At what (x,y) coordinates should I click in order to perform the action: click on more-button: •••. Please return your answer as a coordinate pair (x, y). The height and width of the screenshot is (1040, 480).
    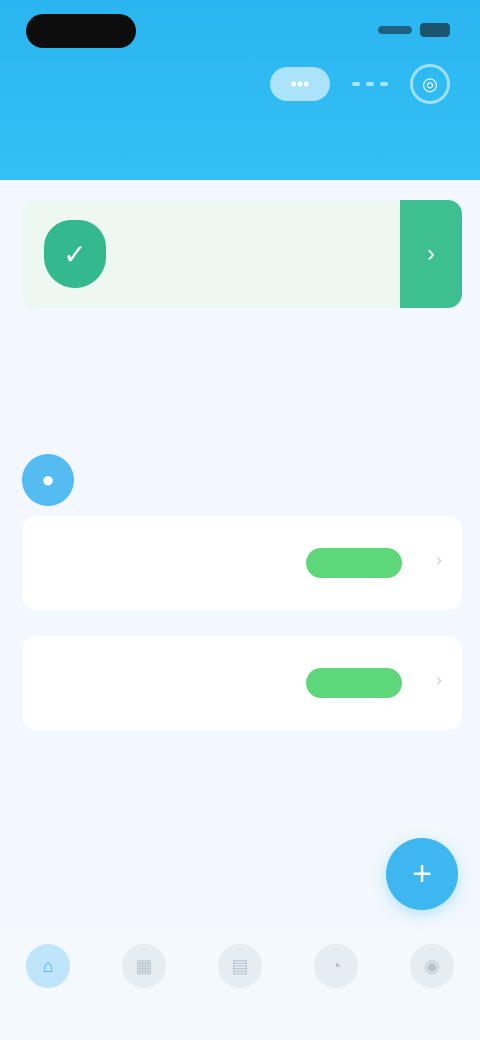
    Looking at the image, I should click on (300, 84).